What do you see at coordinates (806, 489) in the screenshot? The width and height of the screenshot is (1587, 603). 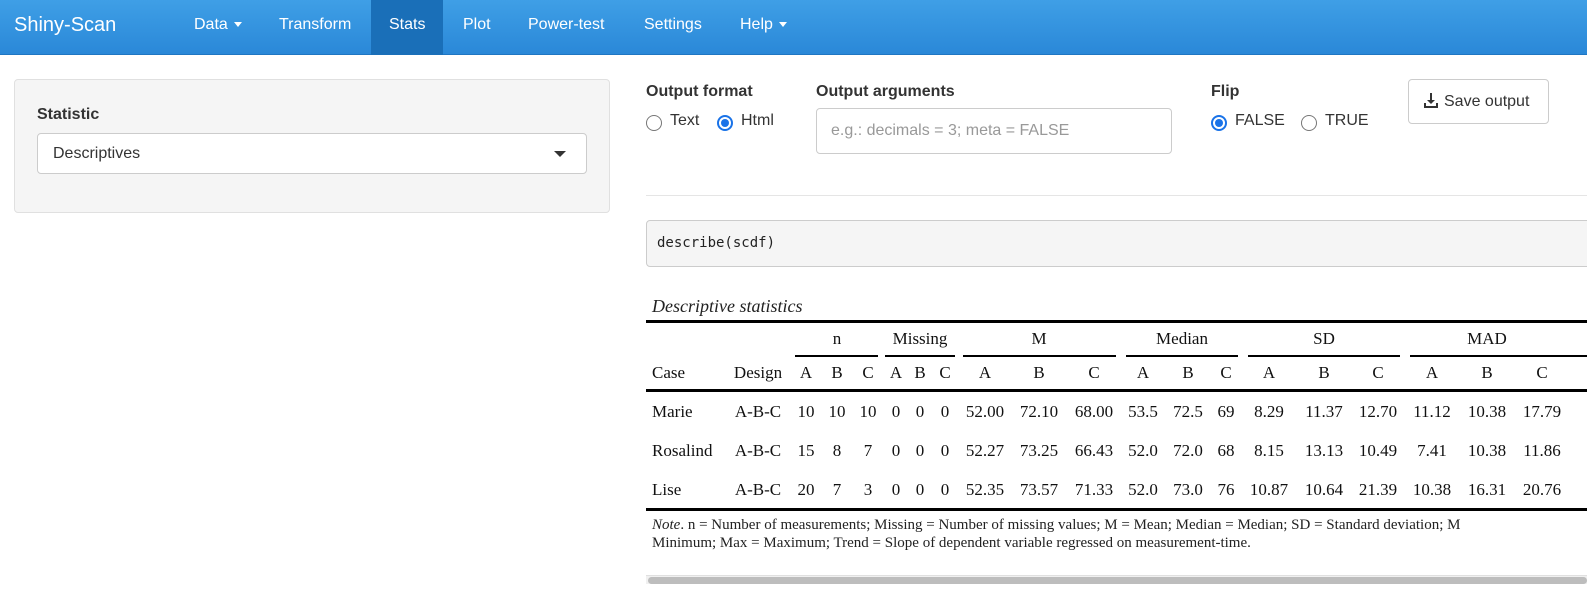 I see `table-cell: 20` at bounding box center [806, 489].